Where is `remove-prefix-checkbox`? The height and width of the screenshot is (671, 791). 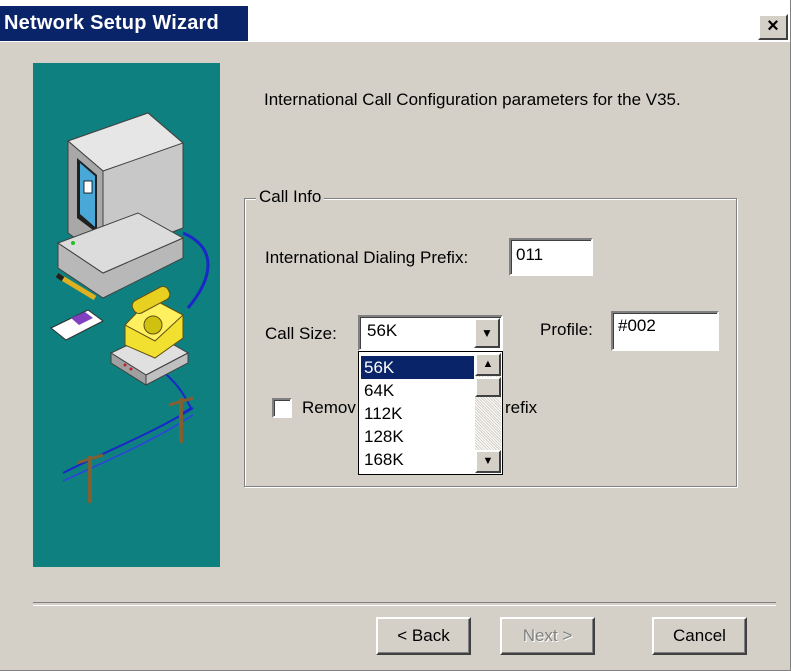 remove-prefix-checkbox is located at coordinates (282, 408).